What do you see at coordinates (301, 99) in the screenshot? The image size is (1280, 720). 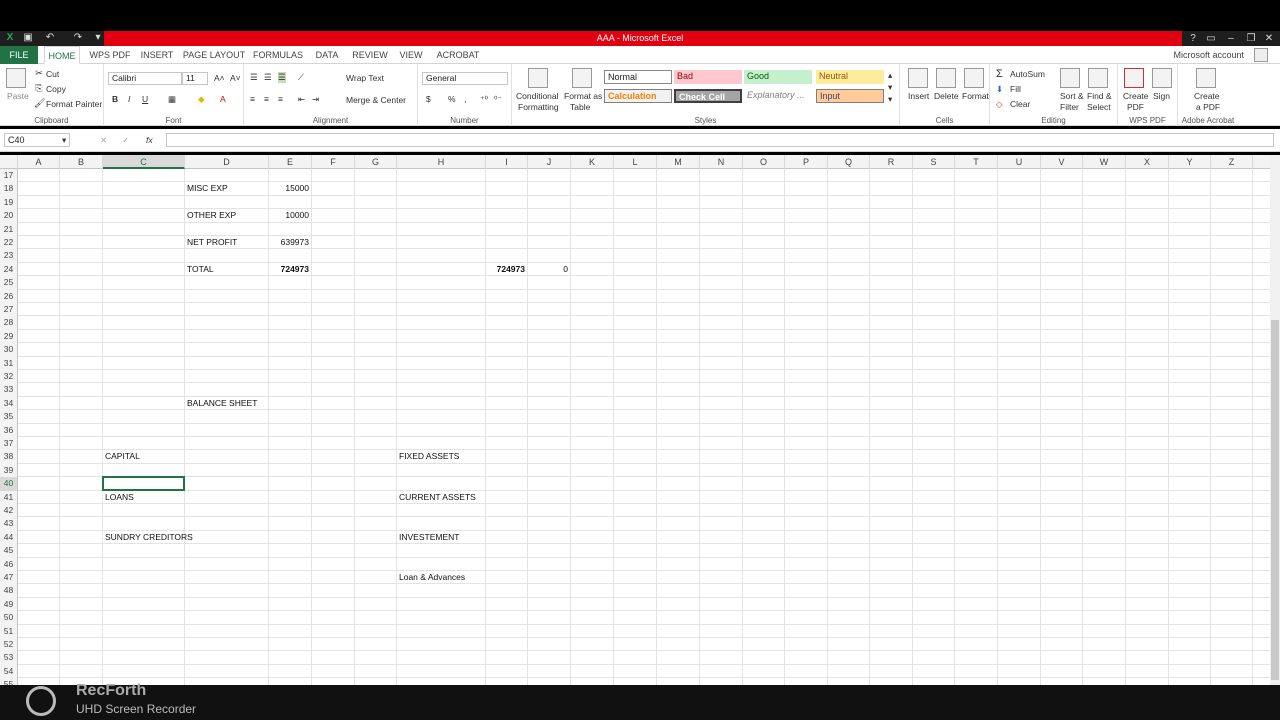 I see `decrease-indent-icon: ⇤` at bounding box center [301, 99].